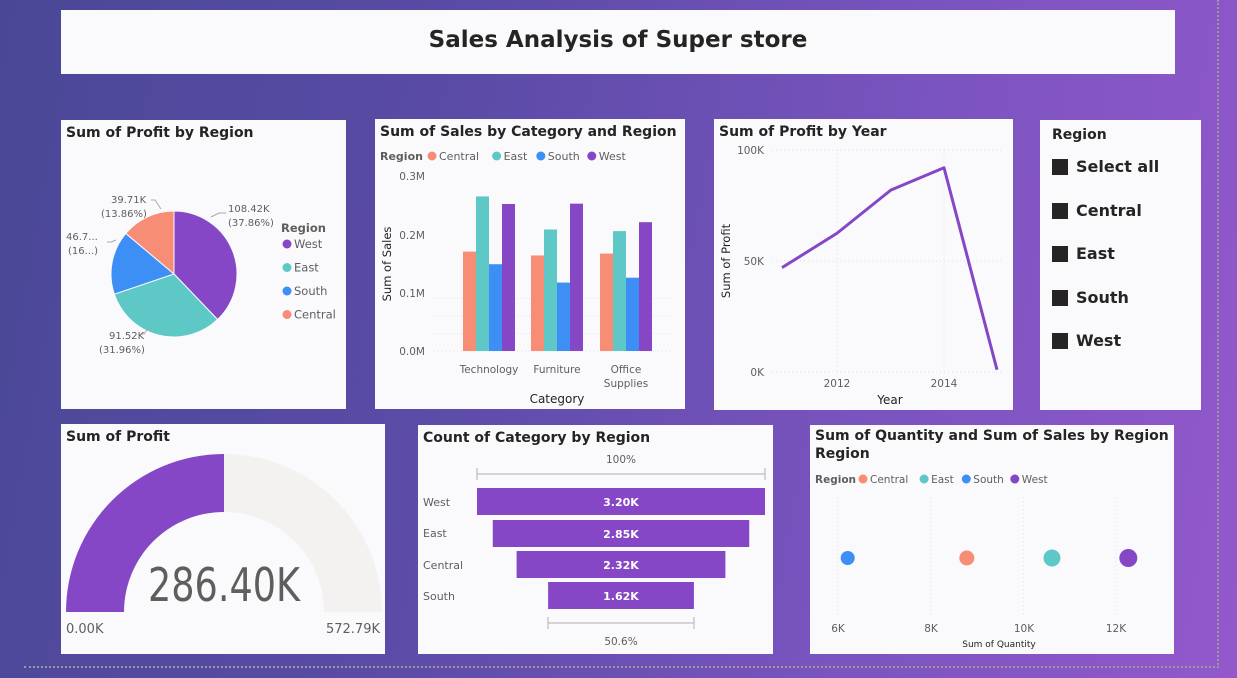 This screenshot has width=1237, height=678. Describe the element at coordinates (754, 262) in the screenshot. I see `line-ytick: 50K` at that location.